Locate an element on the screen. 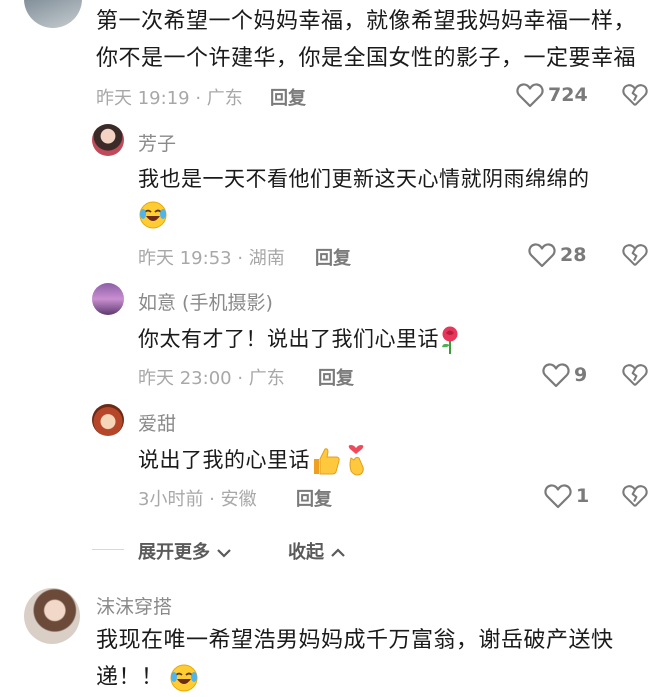 This screenshot has width=665, height=697. like-count: 724 is located at coordinates (568, 95).